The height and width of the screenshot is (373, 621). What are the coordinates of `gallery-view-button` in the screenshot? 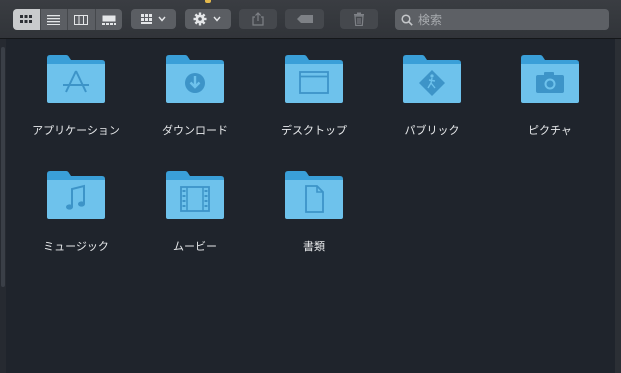 It's located at (109, 19).